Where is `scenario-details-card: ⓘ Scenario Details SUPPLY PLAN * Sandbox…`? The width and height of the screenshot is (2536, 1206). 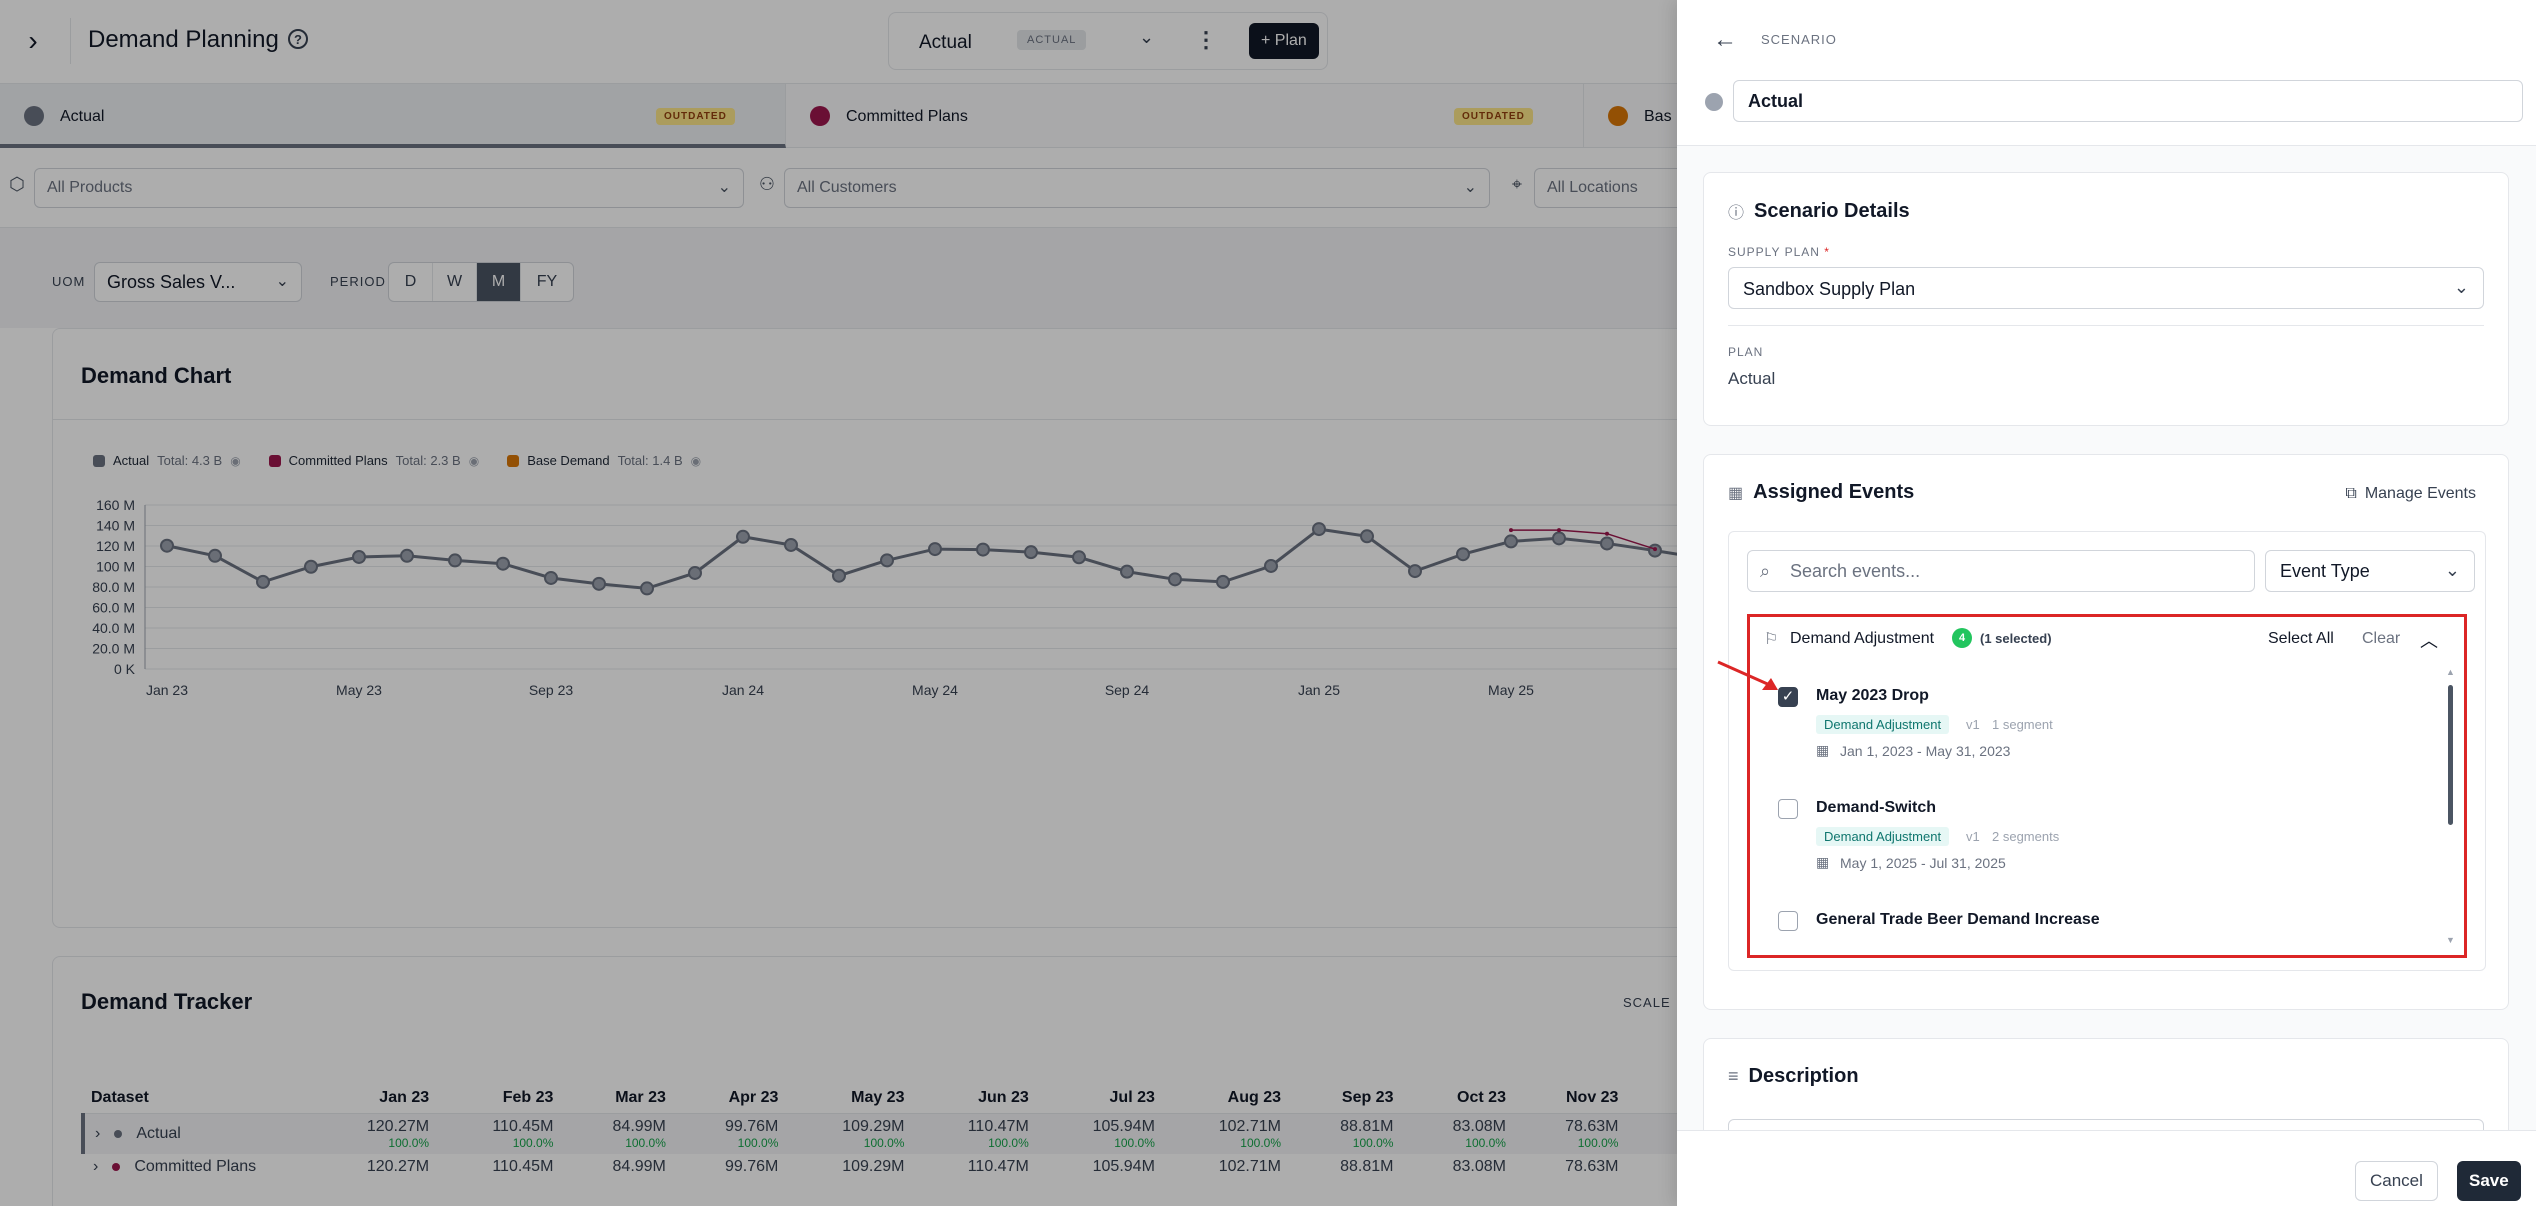 scenario-details-card: ⓘ Scenario Details SUPPLY PLAN * Sandbox… is located at coordinates (2106, 299).